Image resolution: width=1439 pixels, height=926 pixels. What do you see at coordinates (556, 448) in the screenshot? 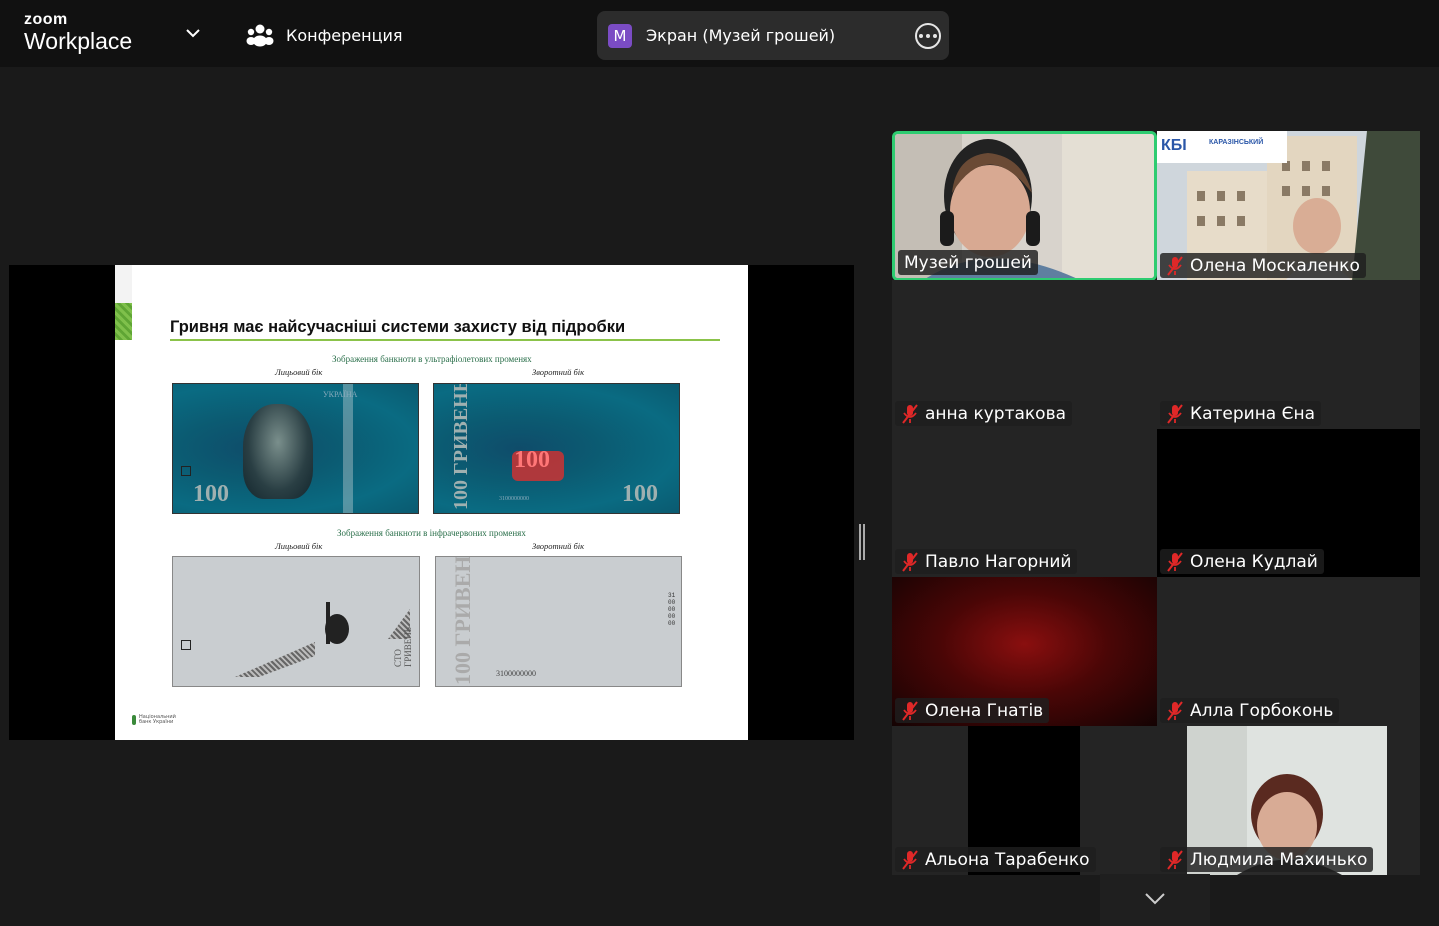
I see `uv-back-banknote: 100 ГРИВЕНЬ 100 100 100 3100000000` at bounding box center [556, 448].